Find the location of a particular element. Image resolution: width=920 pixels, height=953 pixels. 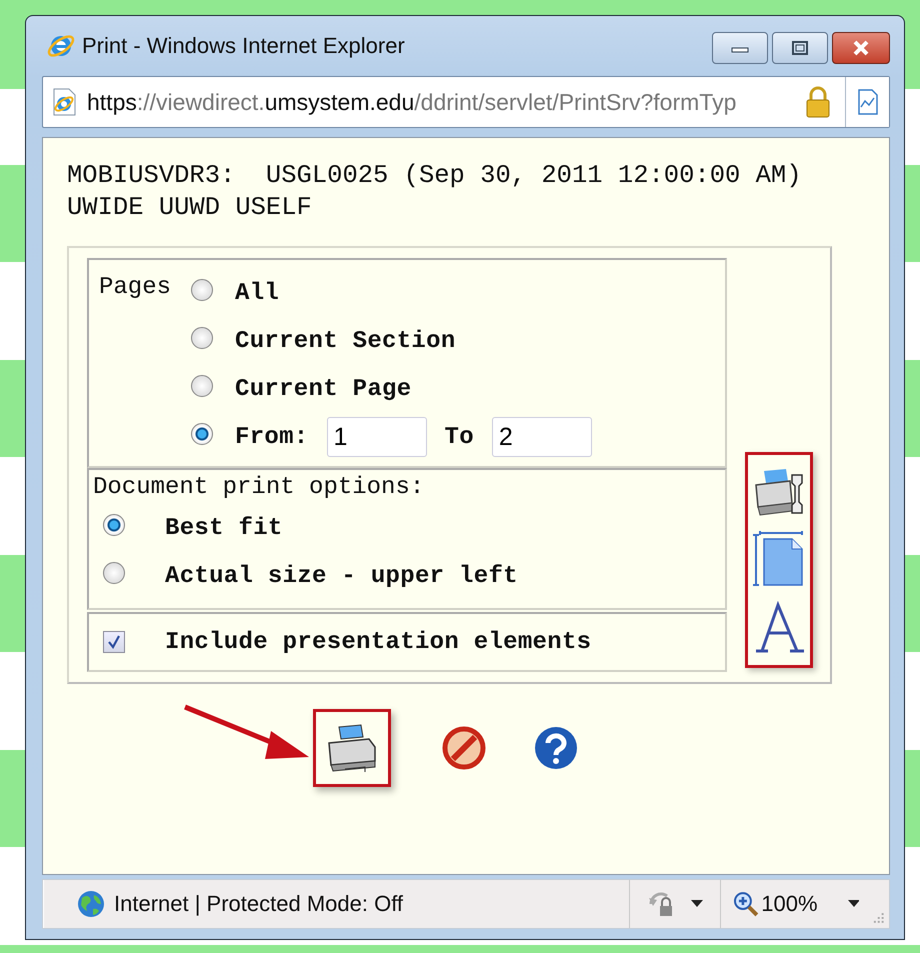

printer-icon is located at coordinates (352, 748).